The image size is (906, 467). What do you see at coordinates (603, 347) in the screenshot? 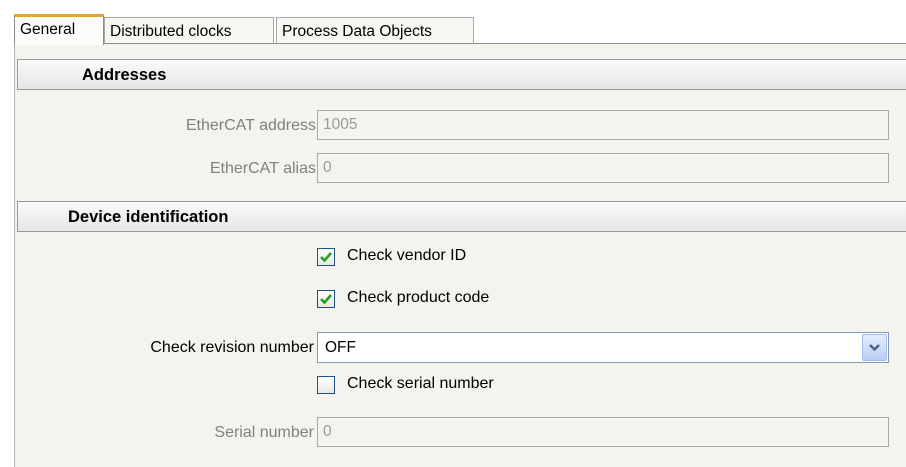
I see `check-revision-number-select: OFF` at bounding box center [603, 347].